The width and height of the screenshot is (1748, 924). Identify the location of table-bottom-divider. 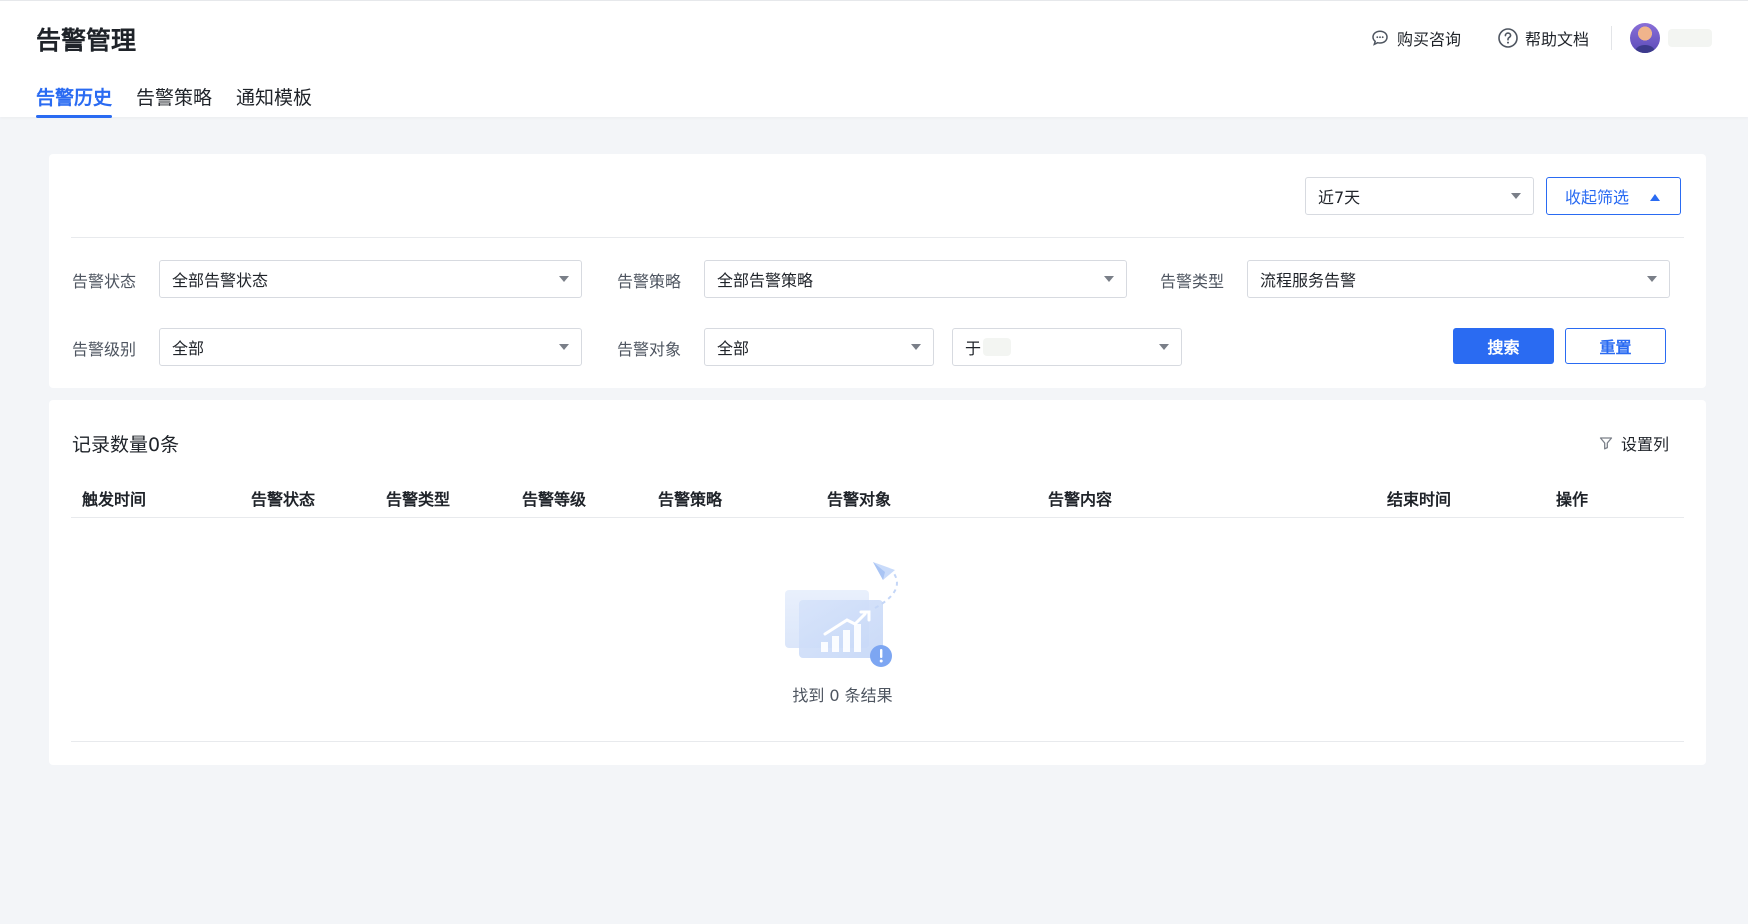
(877, 741).